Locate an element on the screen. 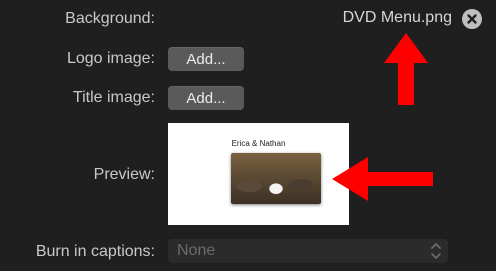 This screenshot has height=271, width=496. background-label: Background: is located at coordinates (110, 18).